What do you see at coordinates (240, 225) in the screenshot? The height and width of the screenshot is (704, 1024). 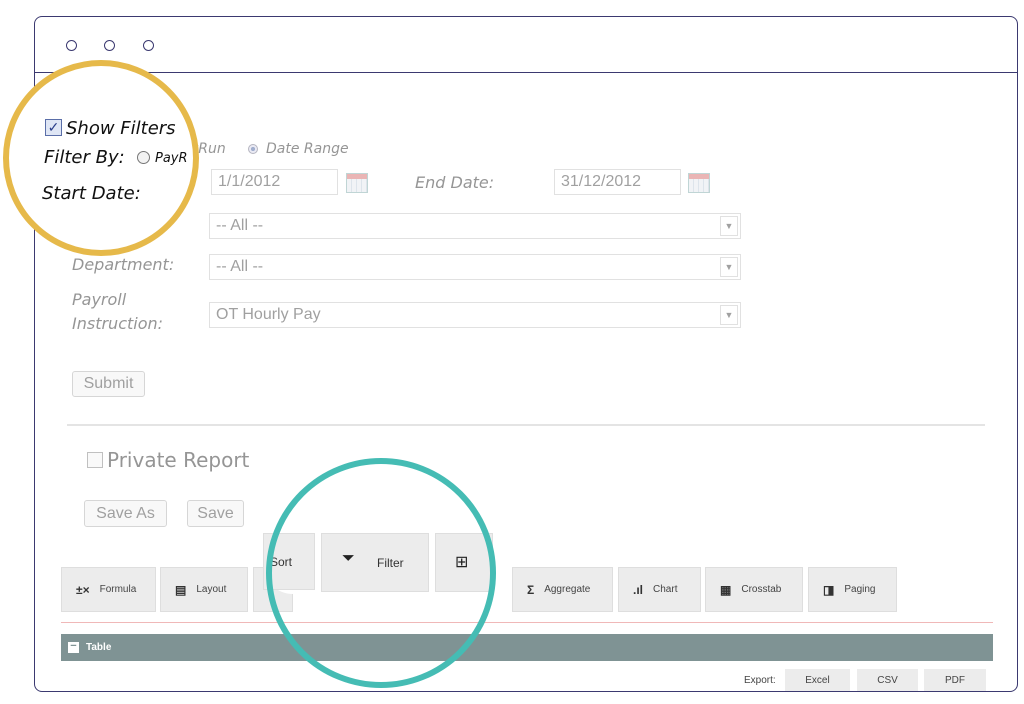 I see `first-filter-select-value: -- All --` at bounding box center [240, 225].